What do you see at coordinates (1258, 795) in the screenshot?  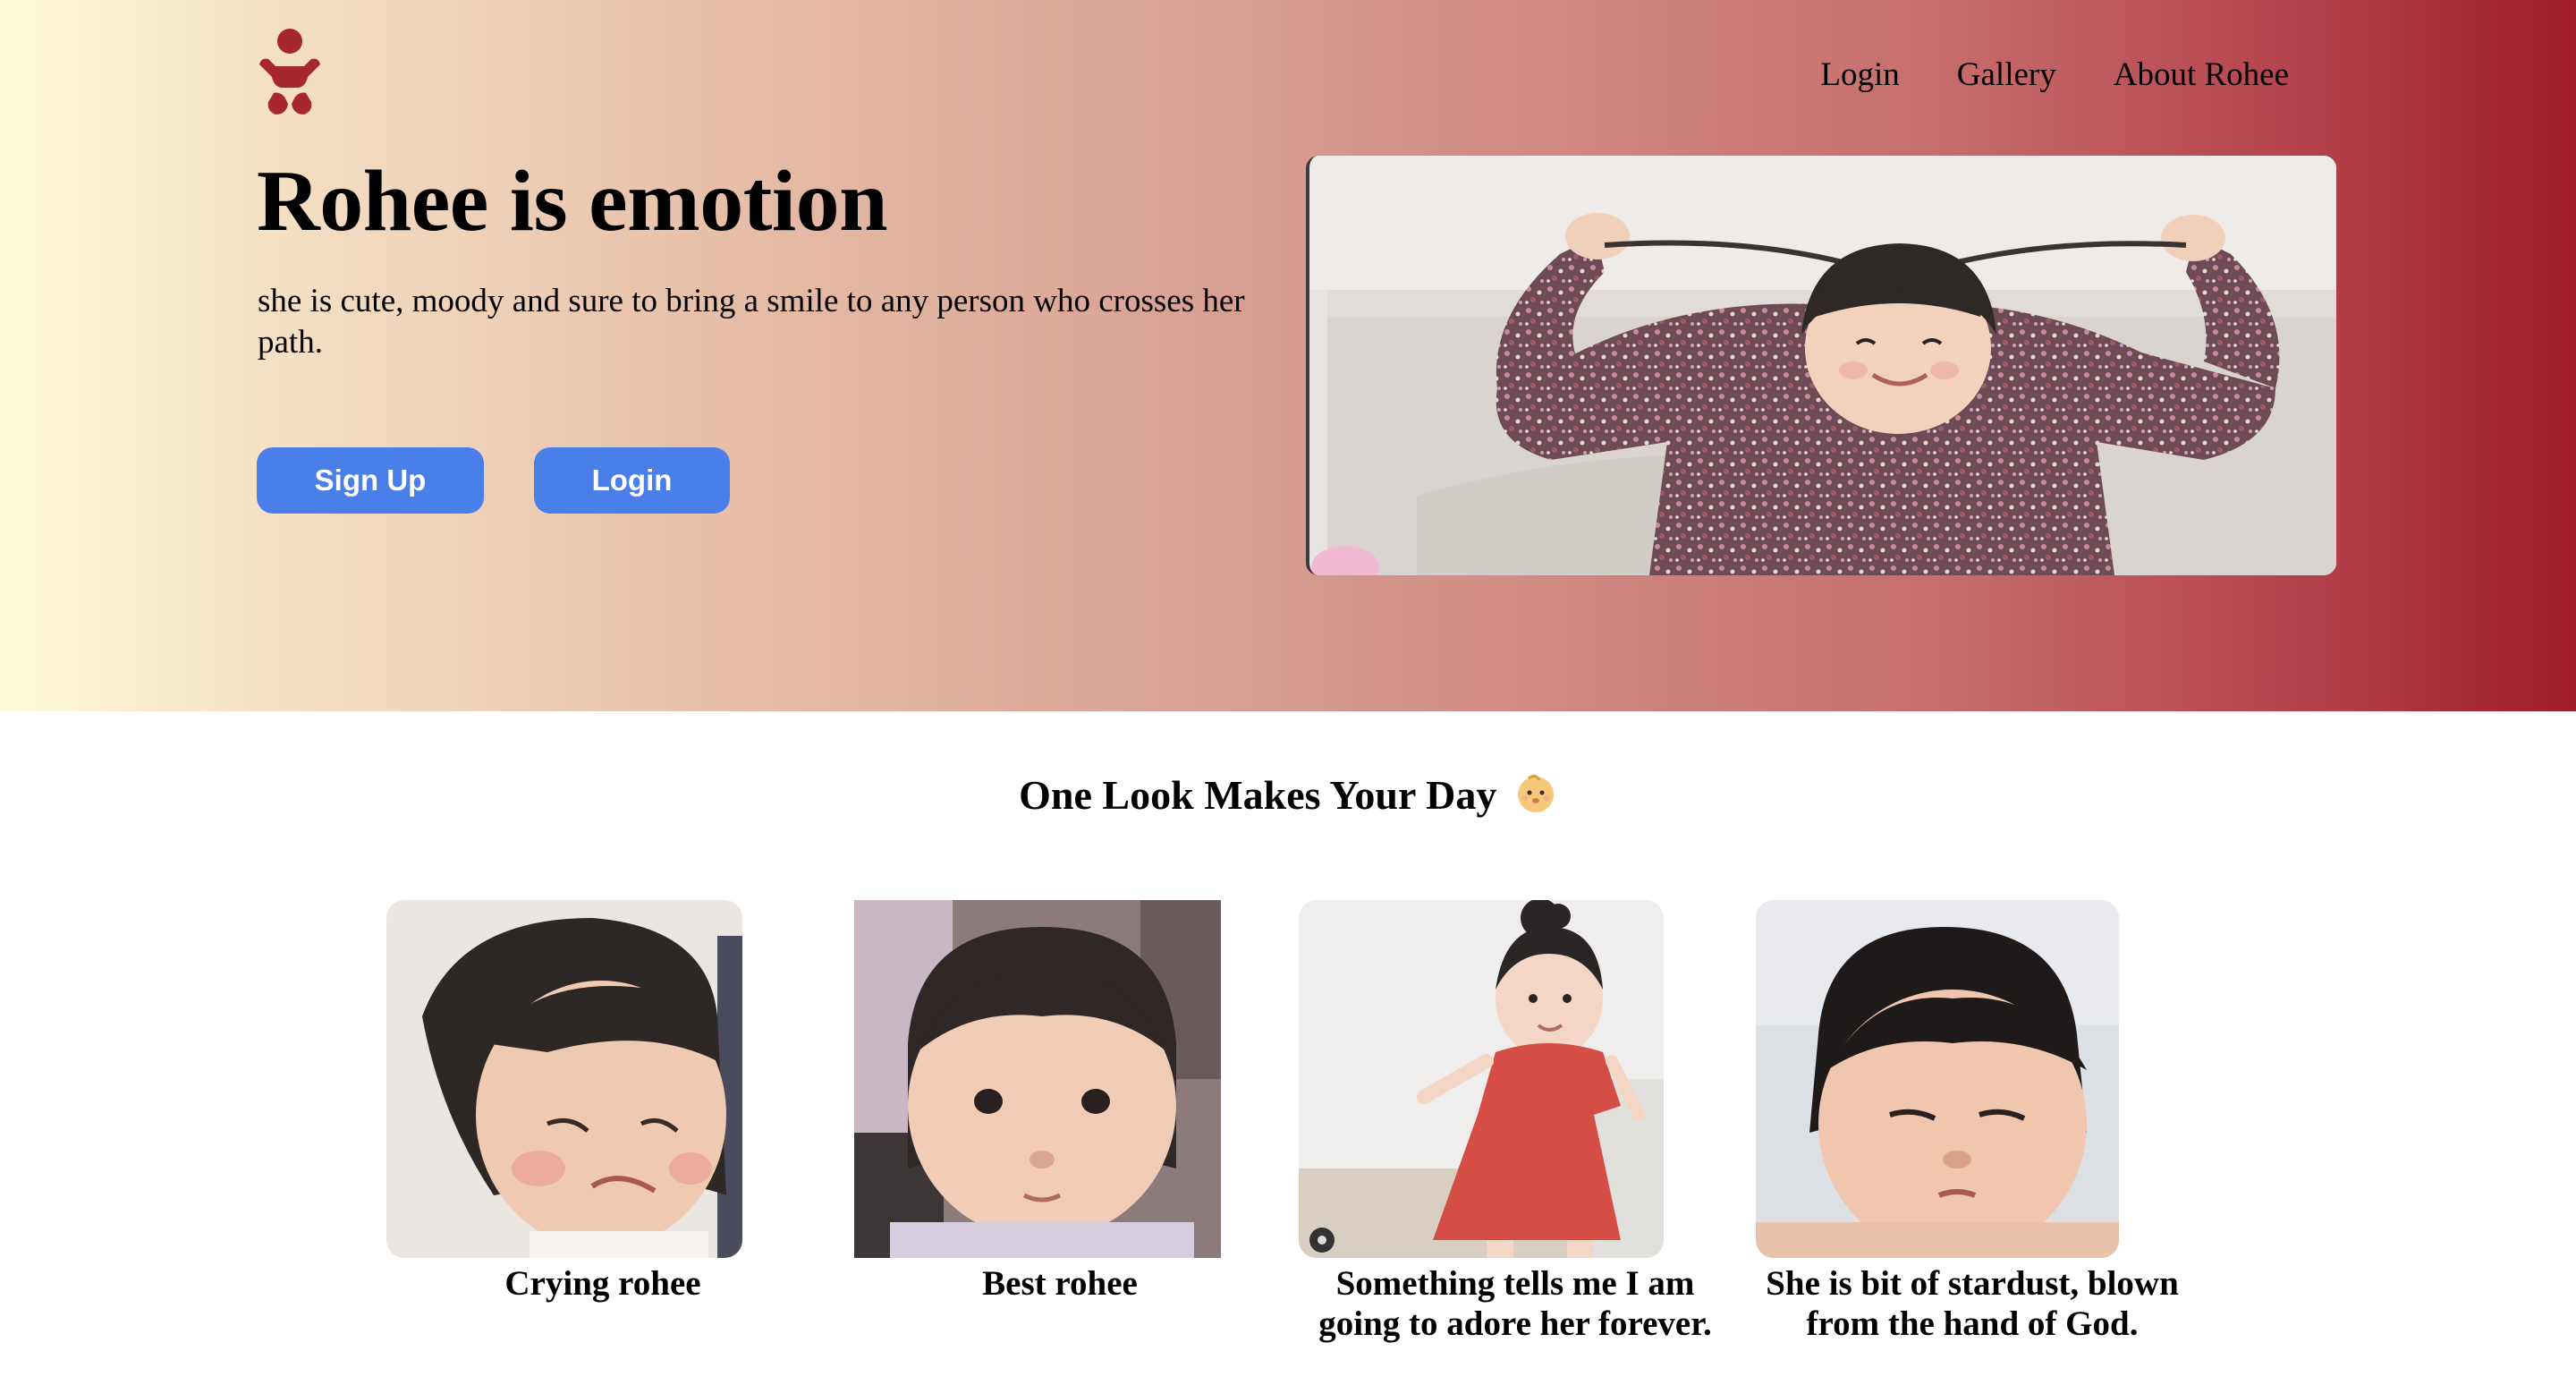 I see `gallery-title-text: One Look Makes Your Day` at bounding box center [1258, 795].